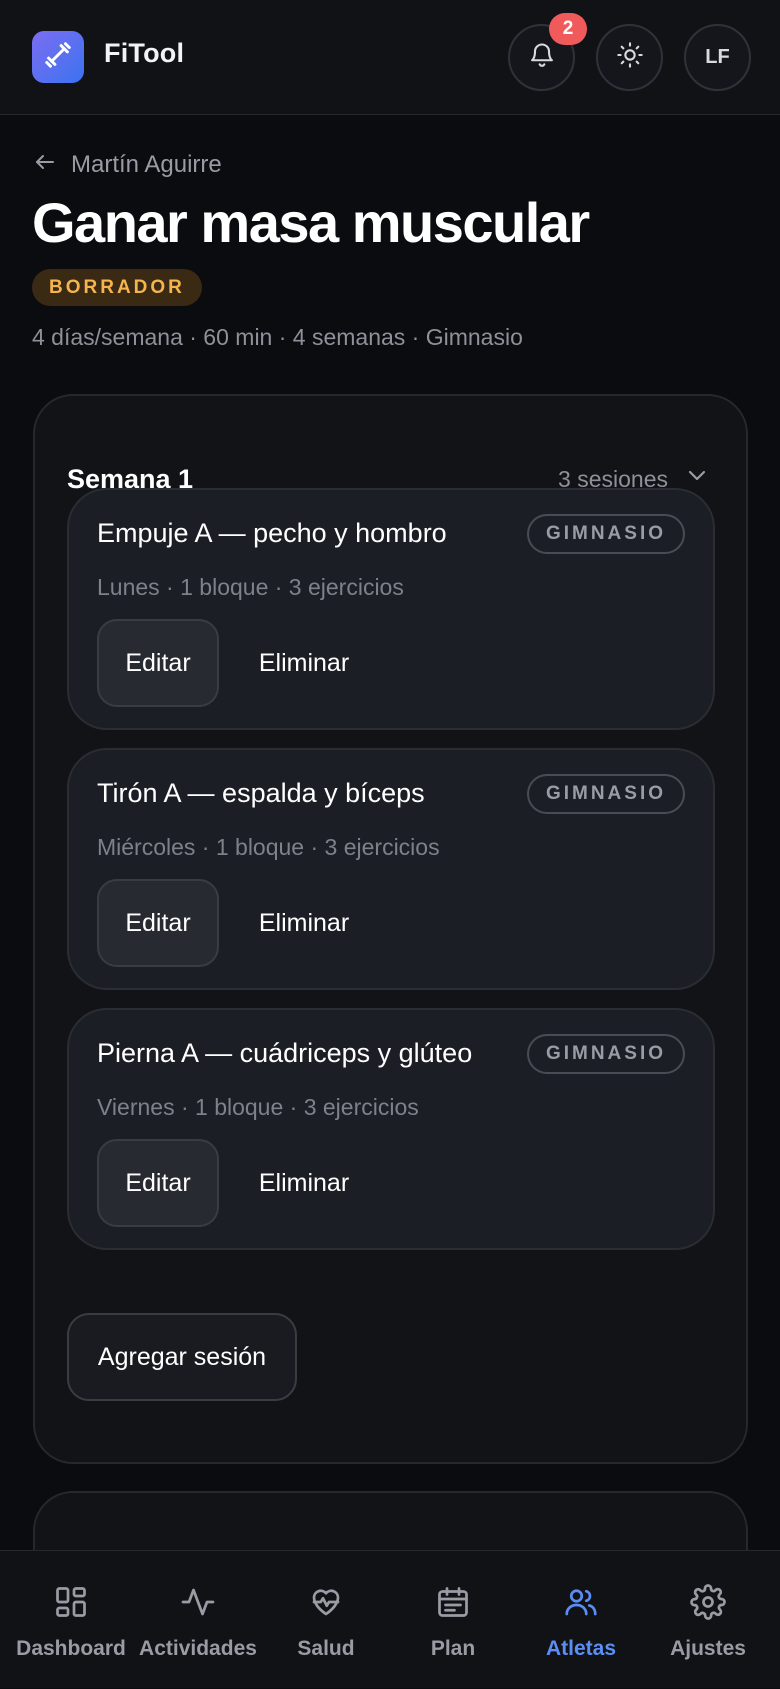 The image size is (780, 1689). I want to click on activity-icon, so click(198, 1602).